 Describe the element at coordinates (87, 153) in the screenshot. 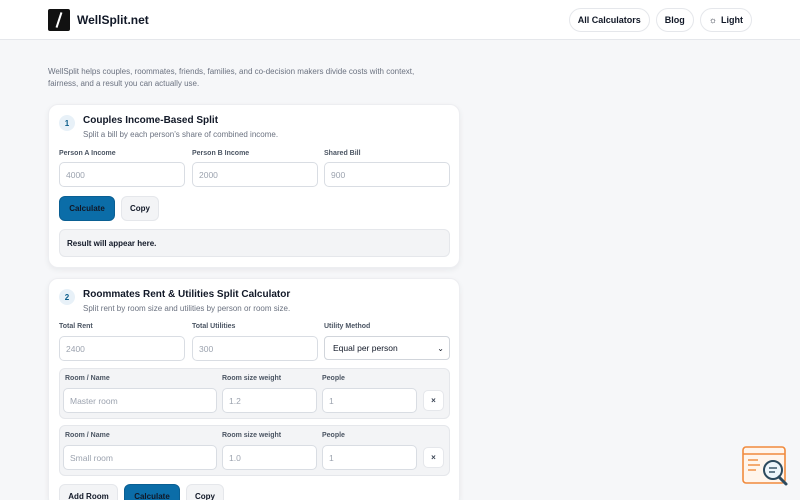

I see `person-a-income-label: Person A Income` at that location.